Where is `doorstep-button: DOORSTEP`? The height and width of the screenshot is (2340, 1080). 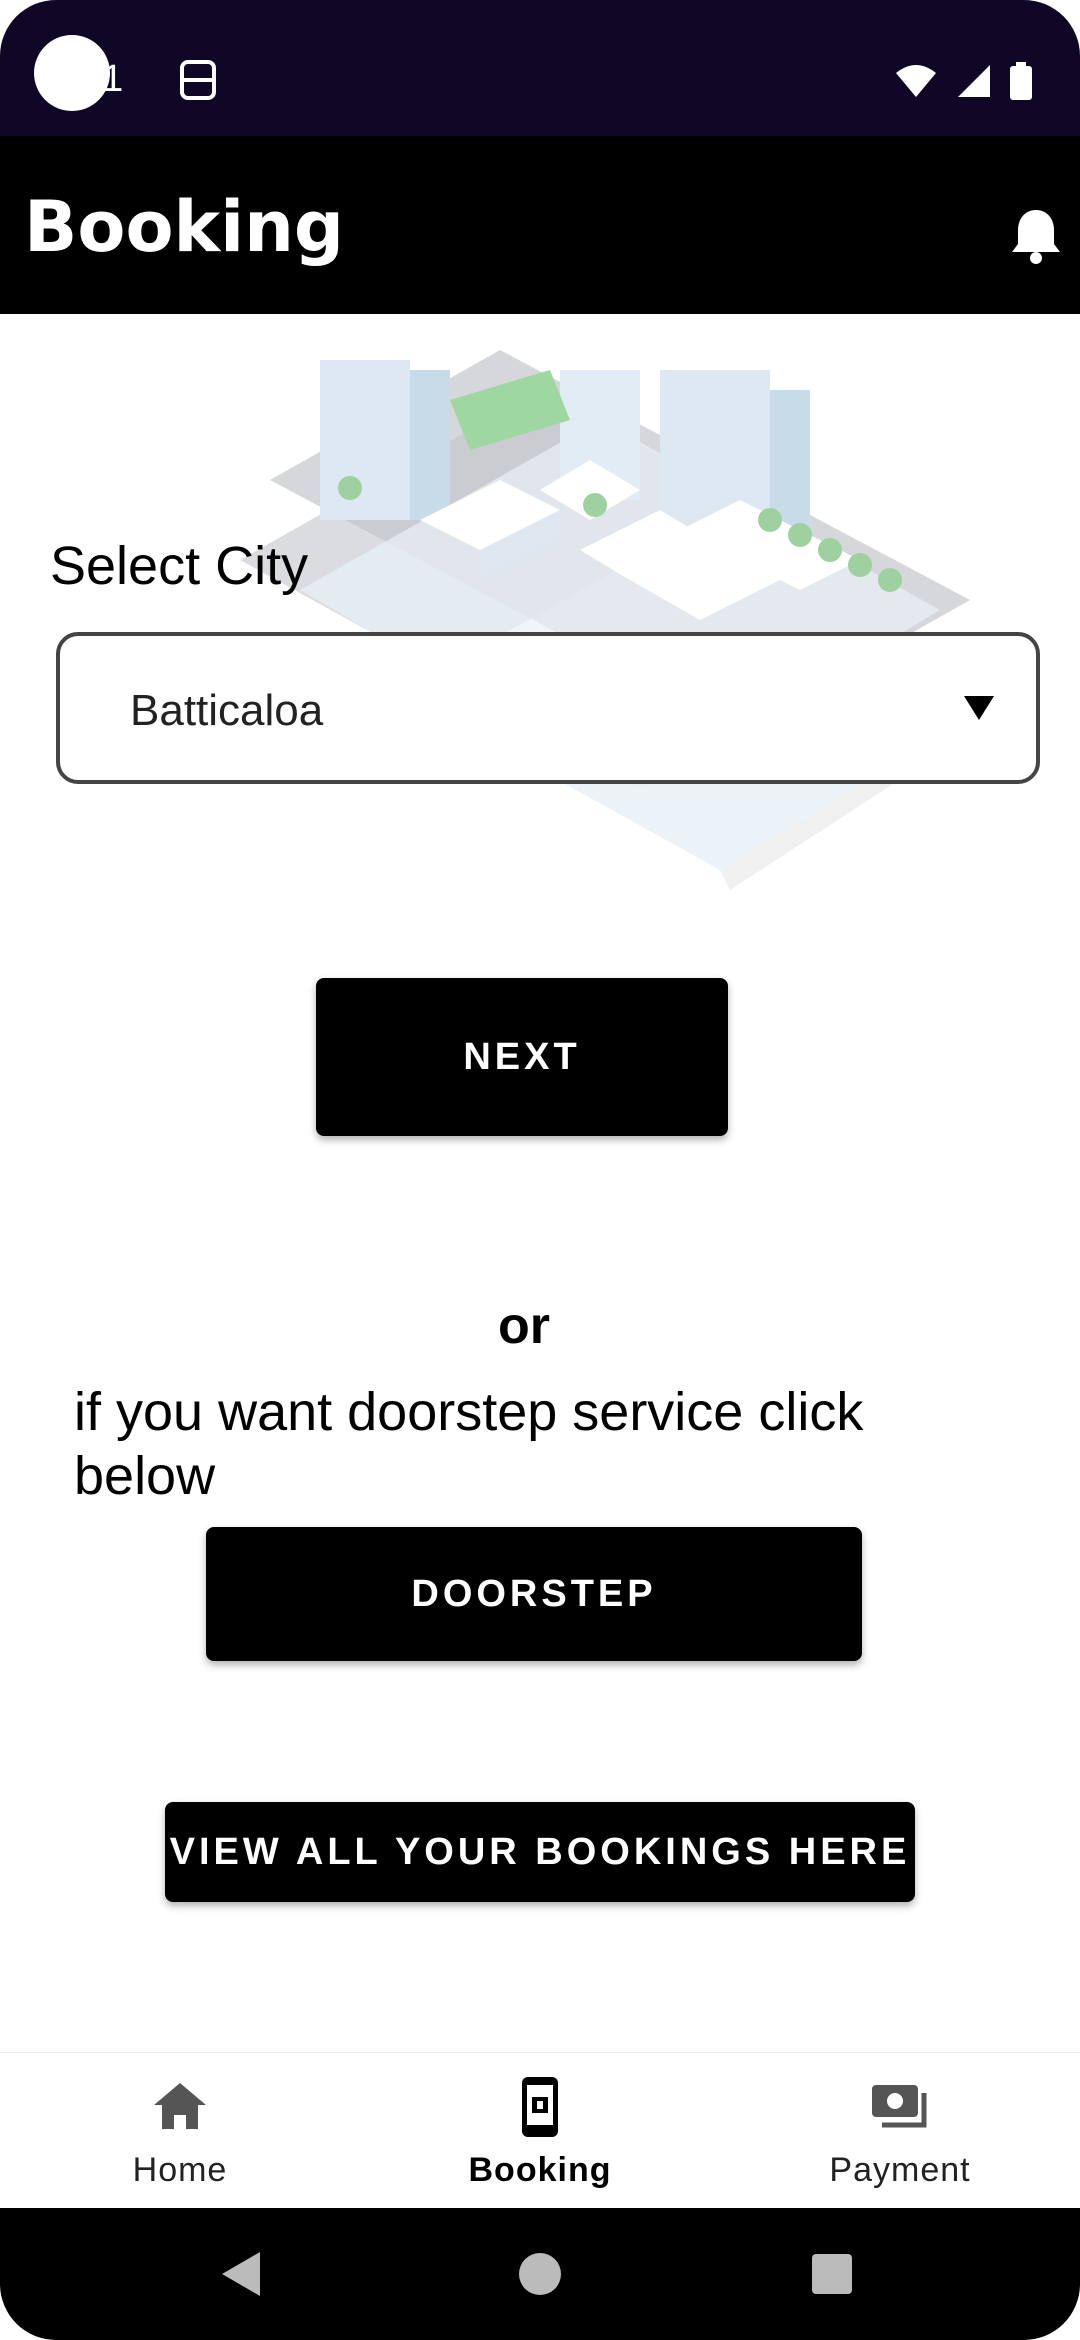 doorstep-button: DOORSTEP is located at coordinates (534, 1594).